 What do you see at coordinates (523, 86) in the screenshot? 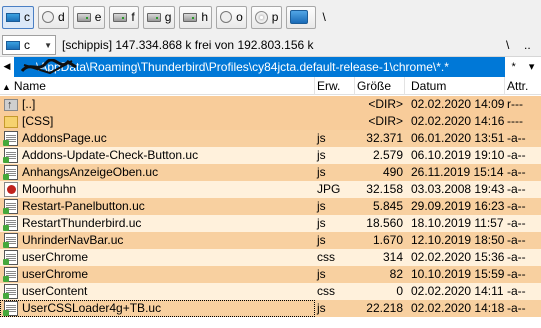
I see `column-header-attr: Attr.` at bounding box center [523, 86].